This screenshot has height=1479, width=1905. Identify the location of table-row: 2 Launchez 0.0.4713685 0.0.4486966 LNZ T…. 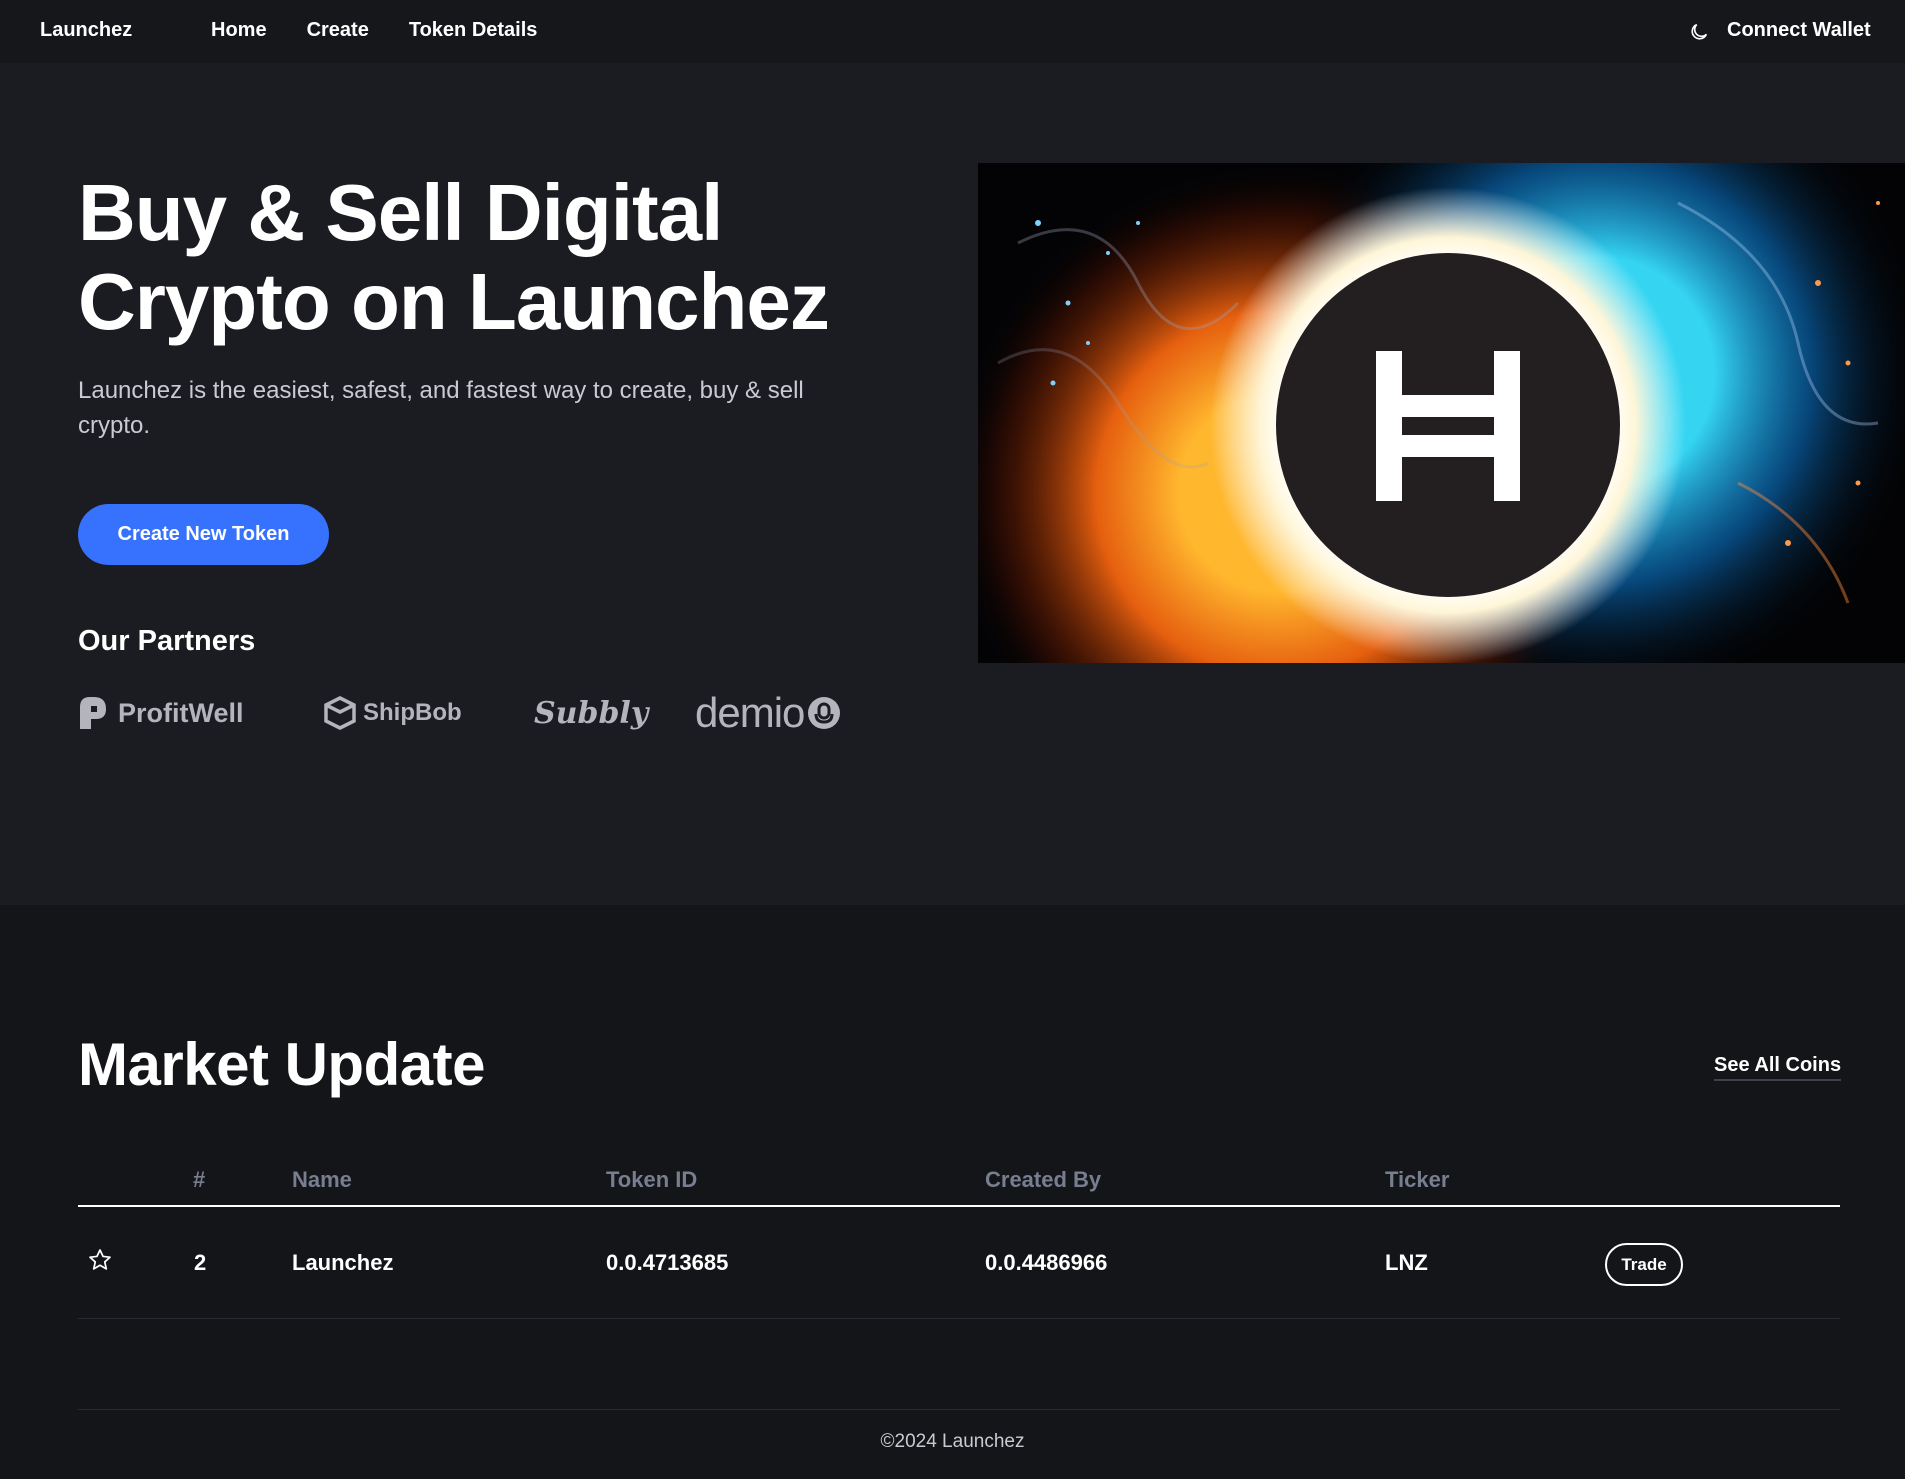
(959, 1263).